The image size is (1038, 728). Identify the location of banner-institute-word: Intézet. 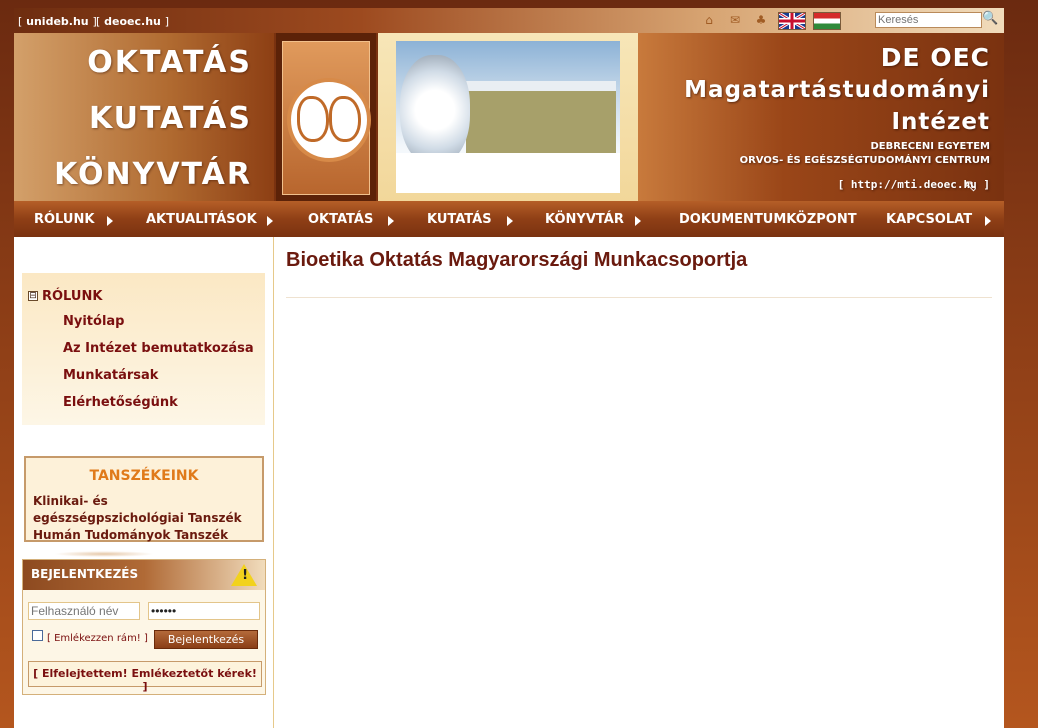
(940, 122).